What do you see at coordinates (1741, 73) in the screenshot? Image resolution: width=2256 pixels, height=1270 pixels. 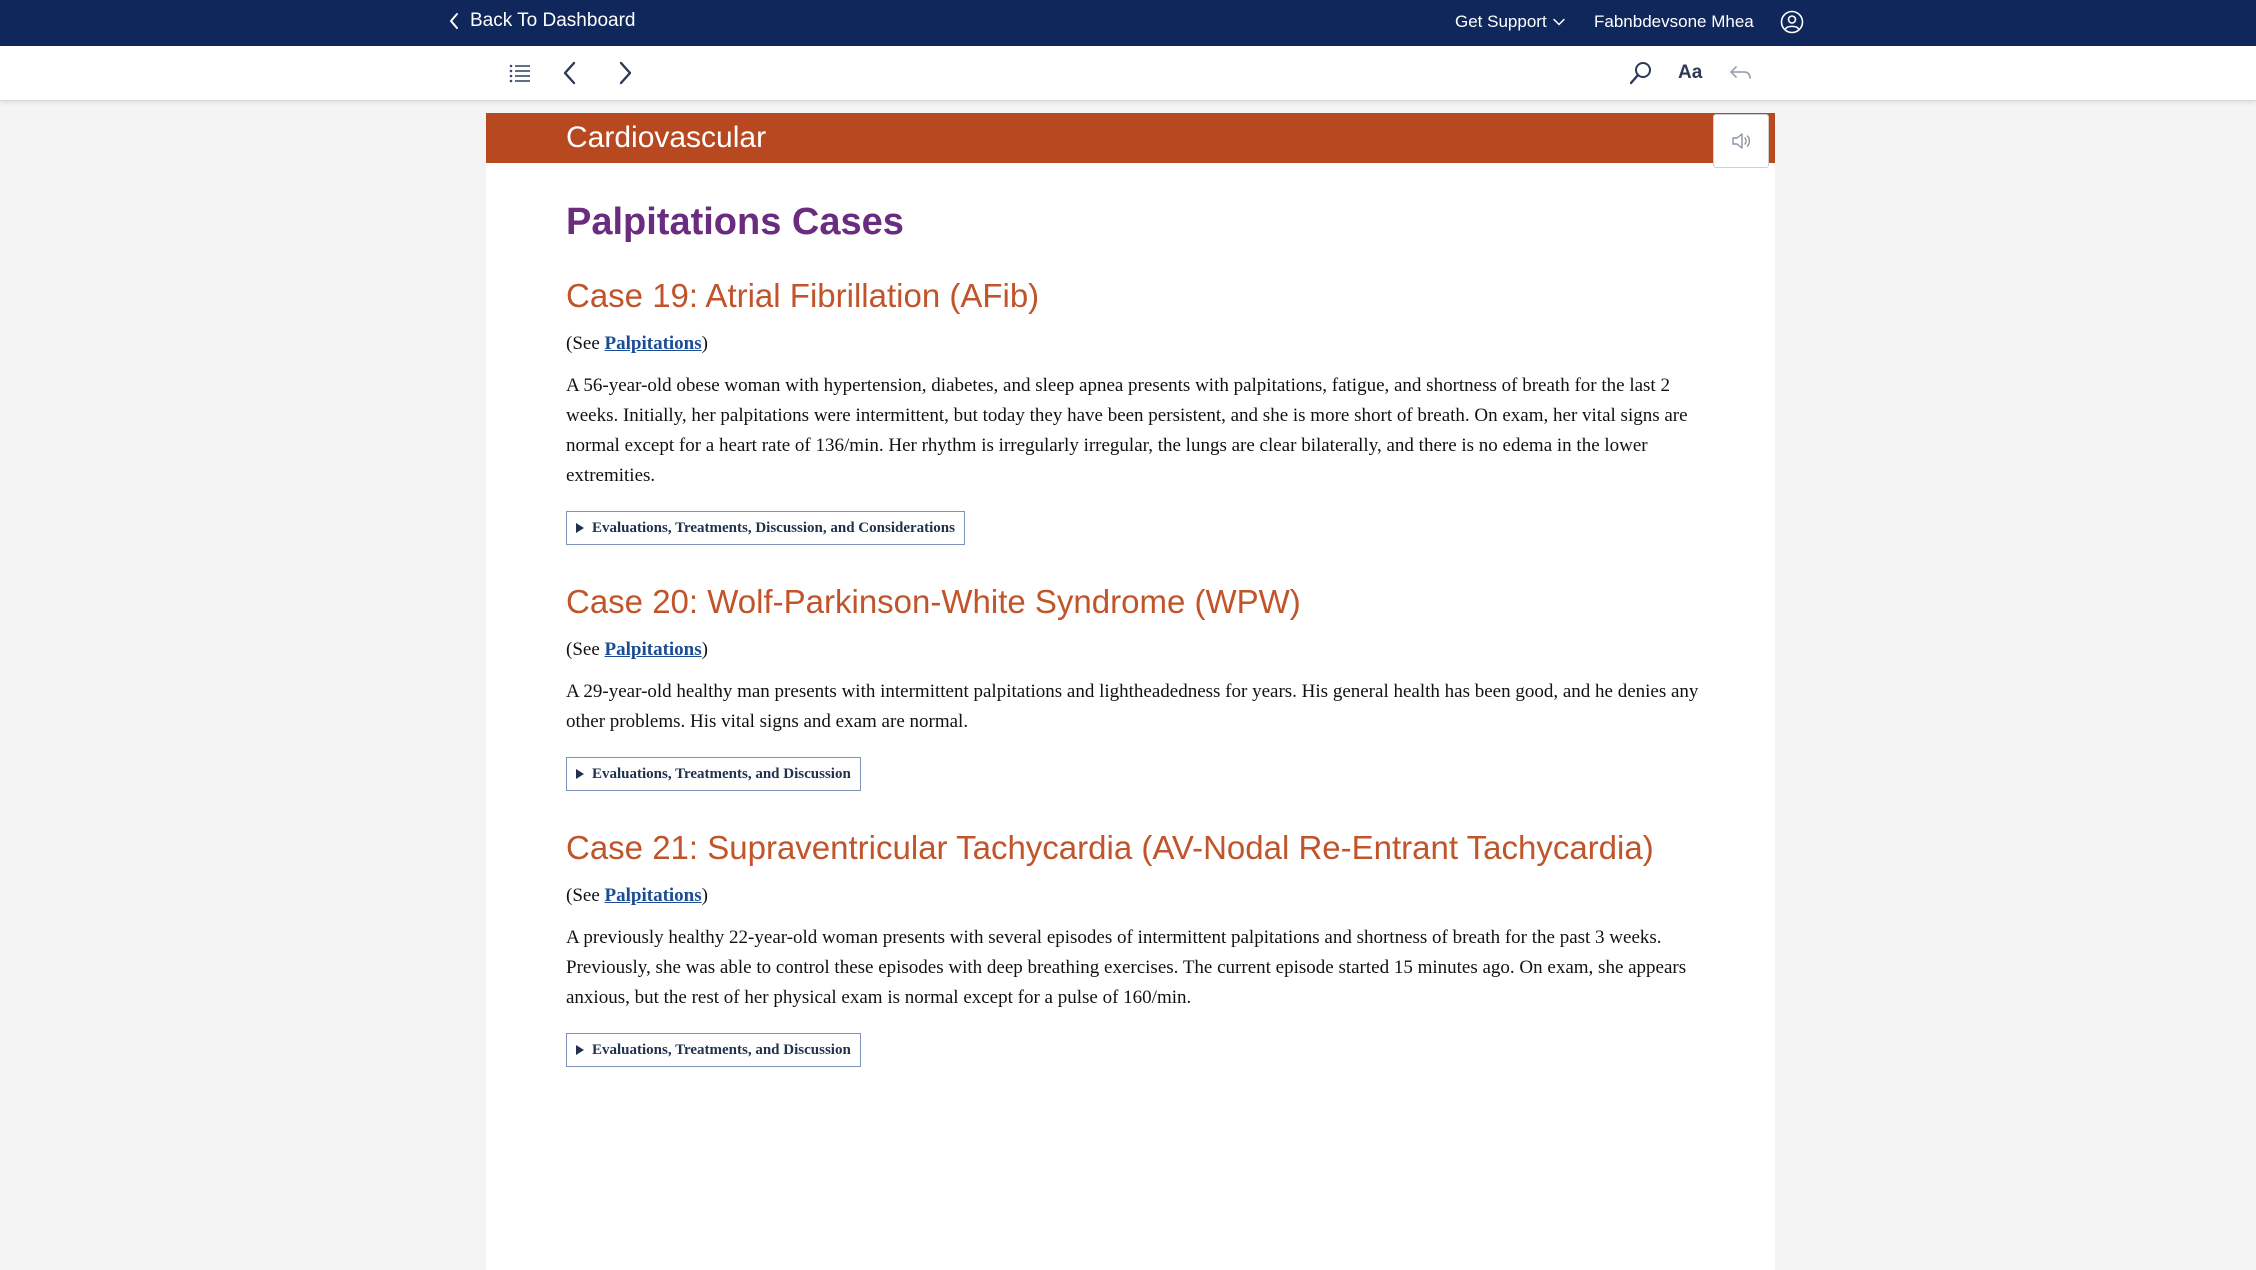 I see `undo-arrow-icon` at bounding box center [1741, 73].